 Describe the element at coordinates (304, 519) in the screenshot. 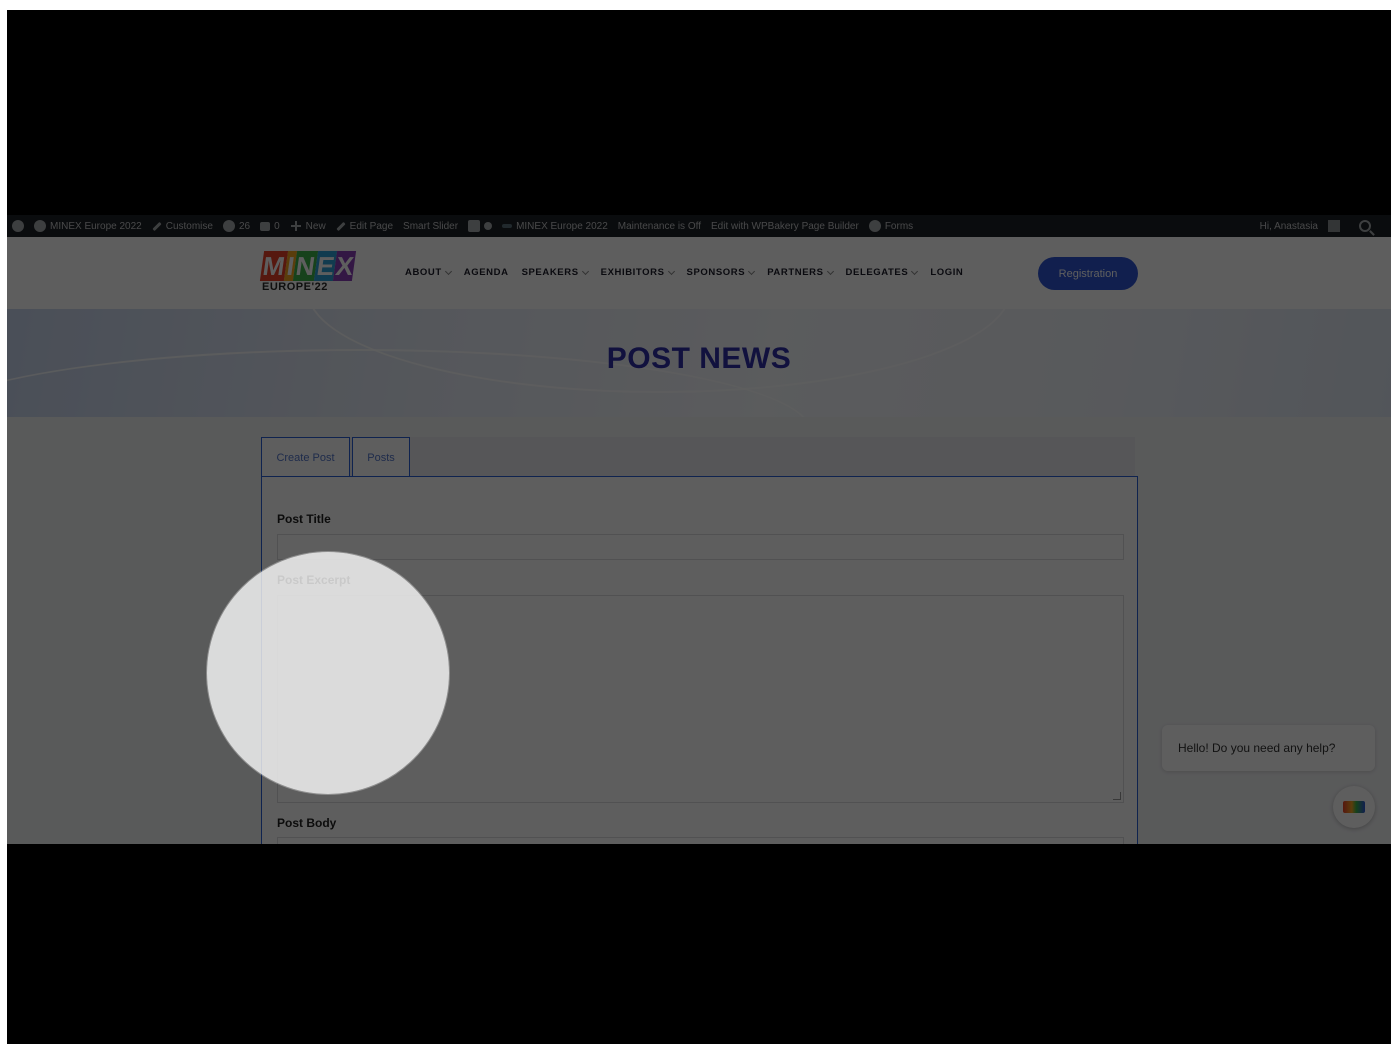

I see `post-title-label: Post Title` at that location.